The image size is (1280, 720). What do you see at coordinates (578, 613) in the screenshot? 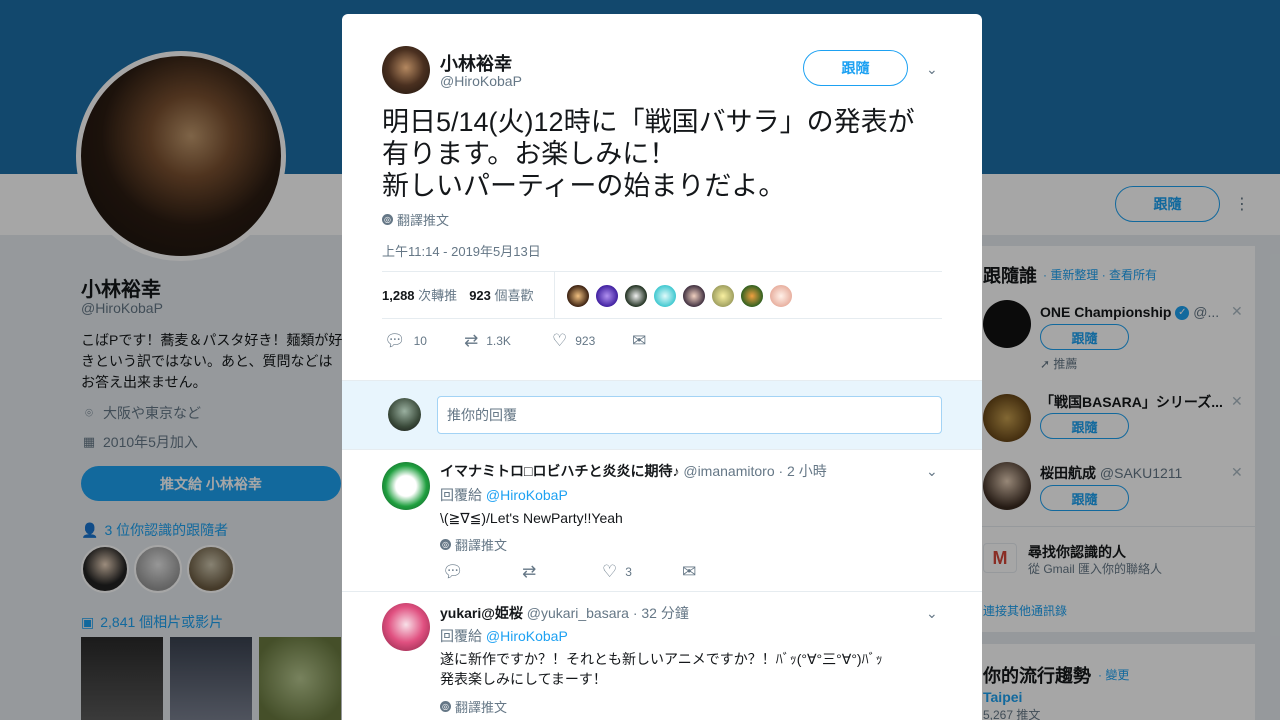
I see `reply-author-handle: @yukari_basara` at bounding box center [578, 613].